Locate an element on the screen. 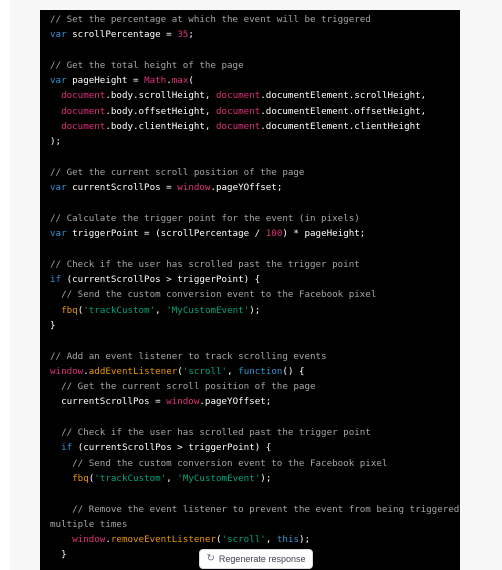 This screenshot has width=502, height=570. regenerate-response-label: Regenerate response is located at coordinates (262, 559).